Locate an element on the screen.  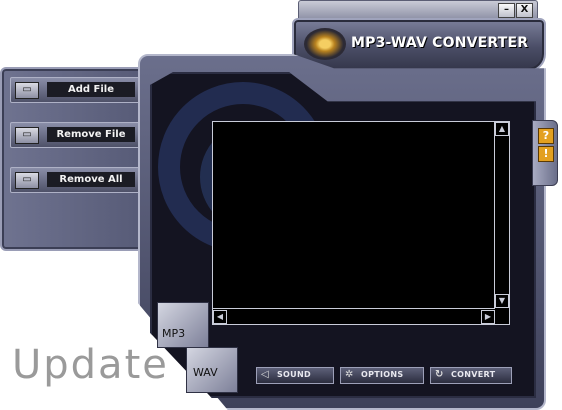
remove-all-button: ▭ Remove All is located at coordinates (75, 180).